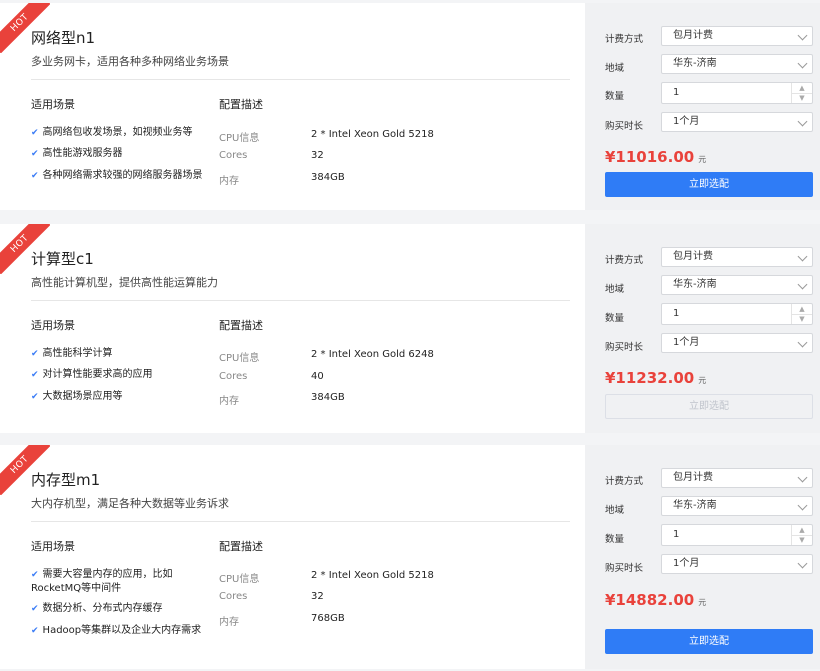  Describe the element at coordinates (63, 38) in the screenshot. I see `card-title: 网络型n1` at that location.